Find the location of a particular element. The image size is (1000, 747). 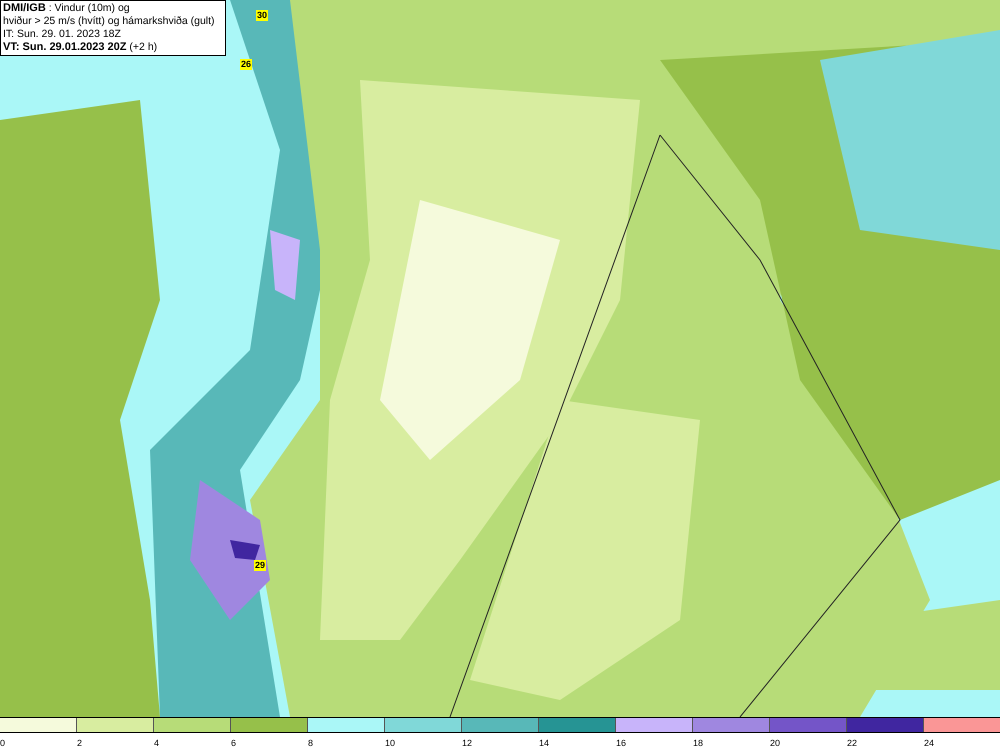

legend-tick-label: 24 is located at coordinates (929, 742).